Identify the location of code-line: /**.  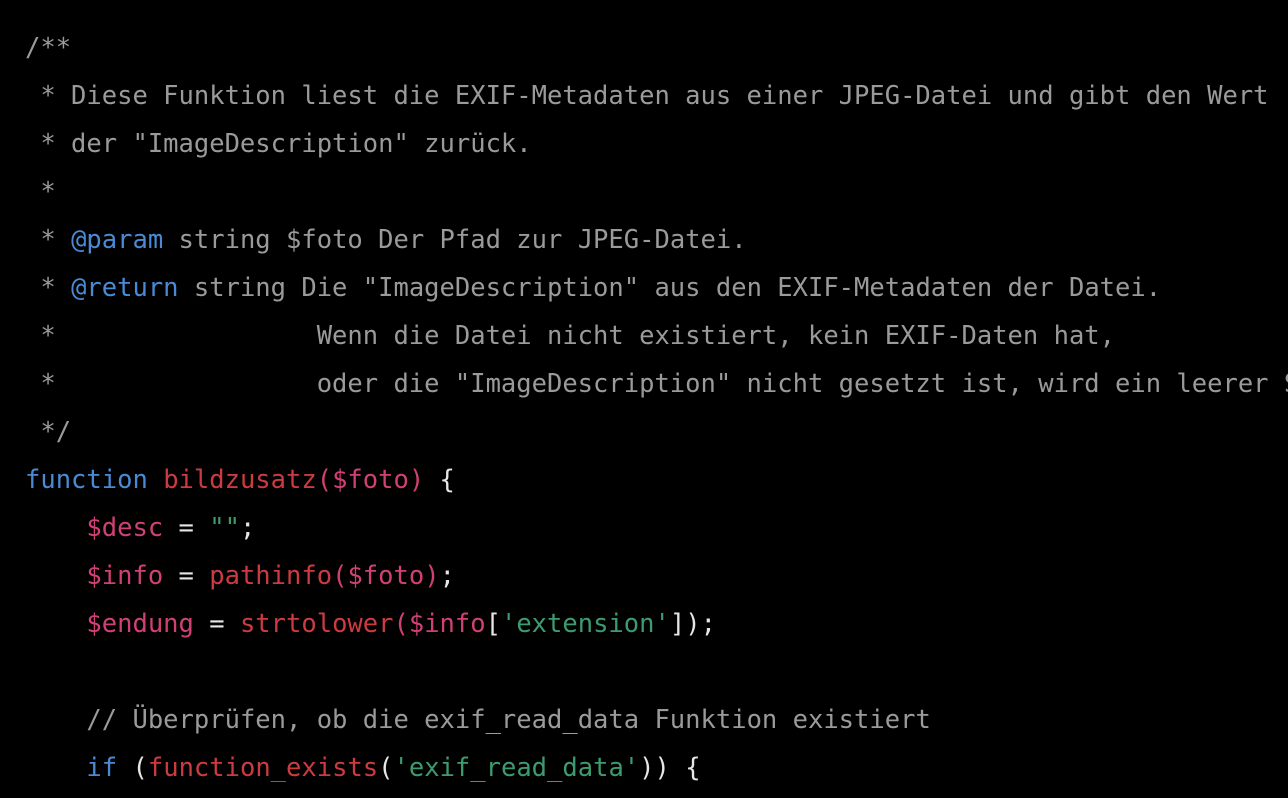
(656, 48).